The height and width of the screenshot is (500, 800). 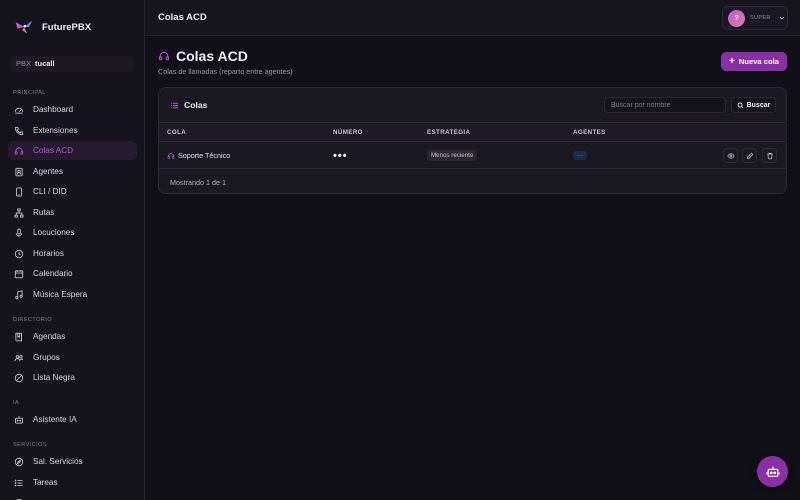 I want to click on edit-button, so click(x=749, y=155).